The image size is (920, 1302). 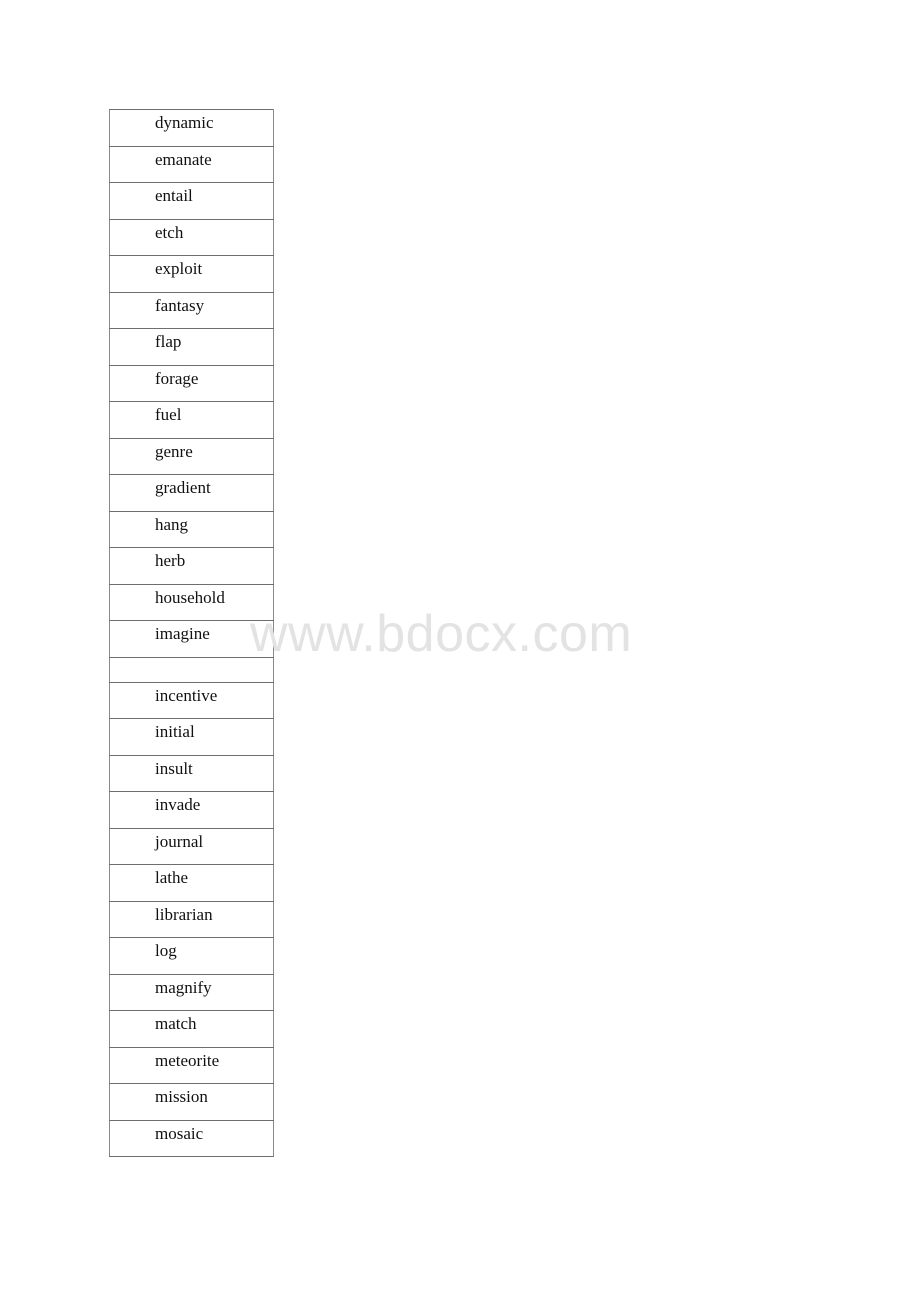 I want to click on table-row-empty, so click(x=191, y=669).